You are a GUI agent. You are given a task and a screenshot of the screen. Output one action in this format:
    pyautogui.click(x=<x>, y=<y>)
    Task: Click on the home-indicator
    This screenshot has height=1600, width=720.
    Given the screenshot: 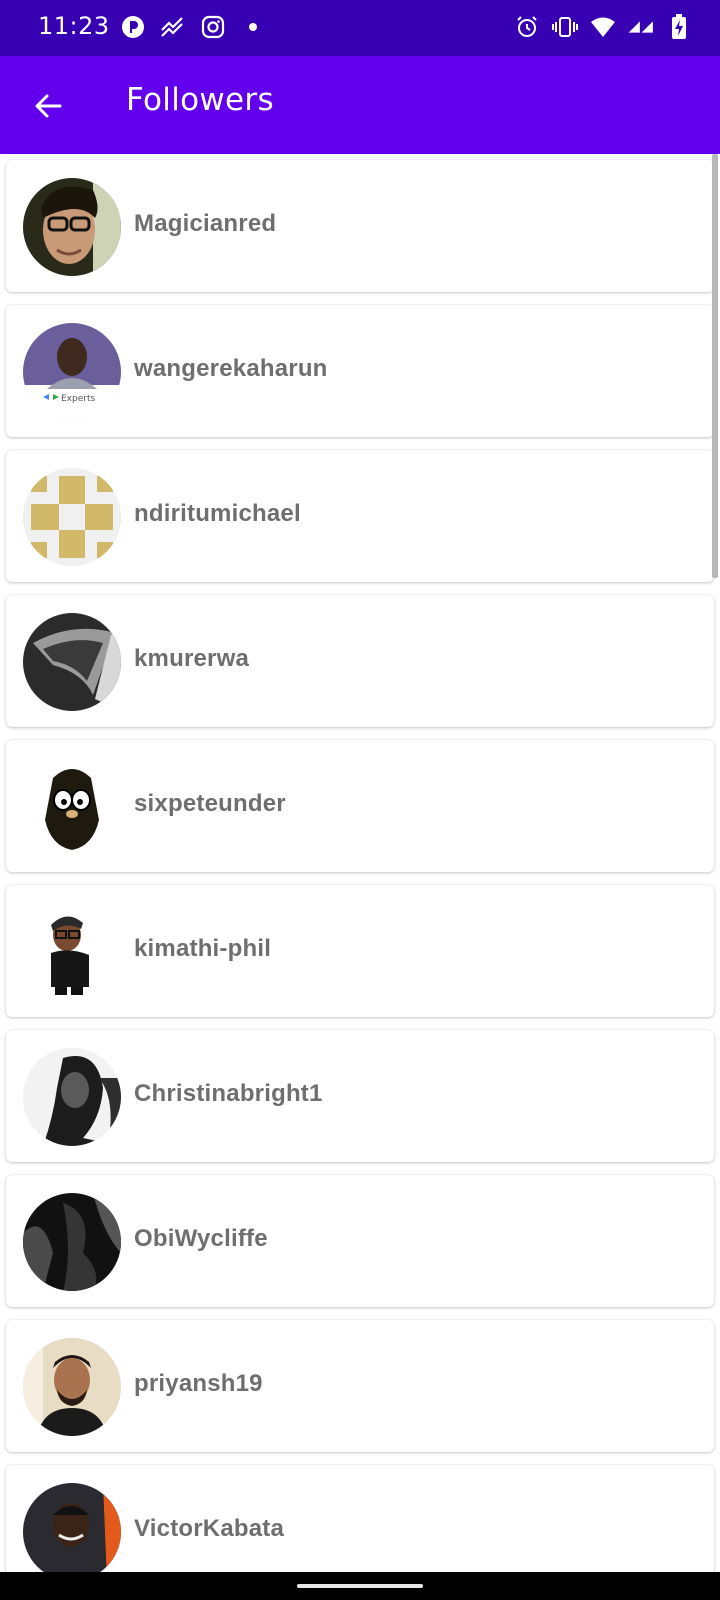 What is the action you would take?
    pyautogui.click(x=360, y=1586)
    